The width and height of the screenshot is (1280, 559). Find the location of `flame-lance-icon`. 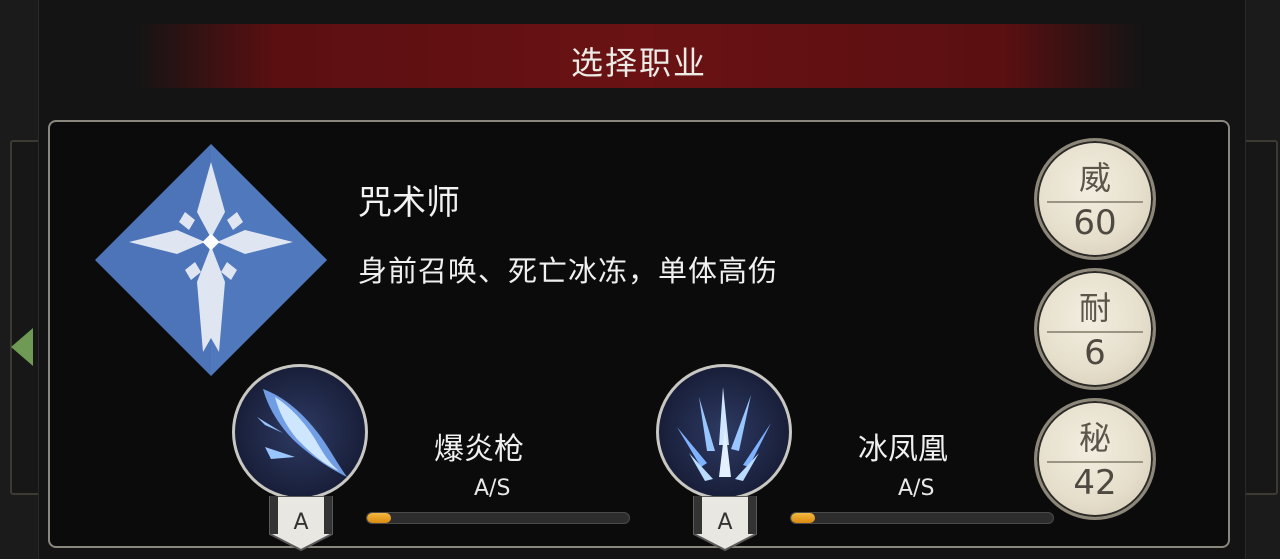

flame-lance-icon is located at coordinates (302, 433).